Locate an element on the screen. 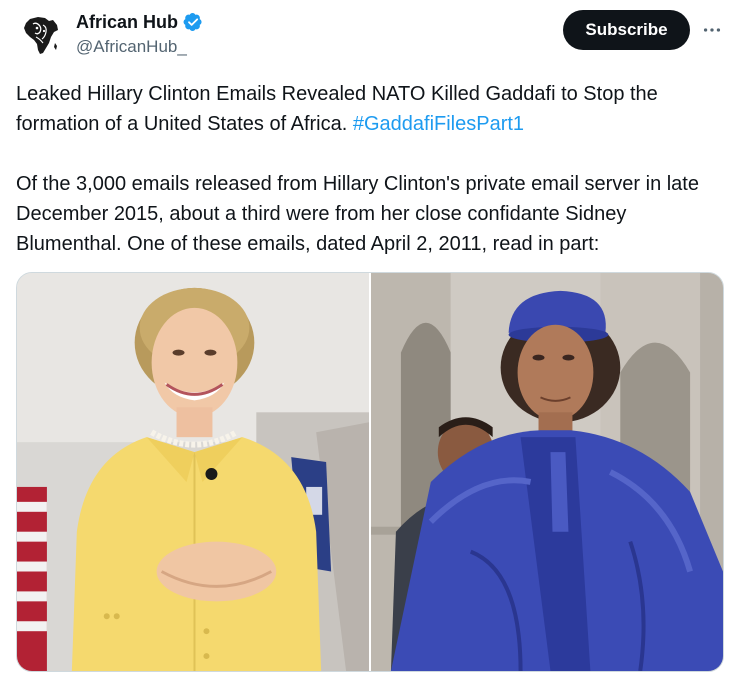  display-name: African Hub is located at coordinates (127, 22).